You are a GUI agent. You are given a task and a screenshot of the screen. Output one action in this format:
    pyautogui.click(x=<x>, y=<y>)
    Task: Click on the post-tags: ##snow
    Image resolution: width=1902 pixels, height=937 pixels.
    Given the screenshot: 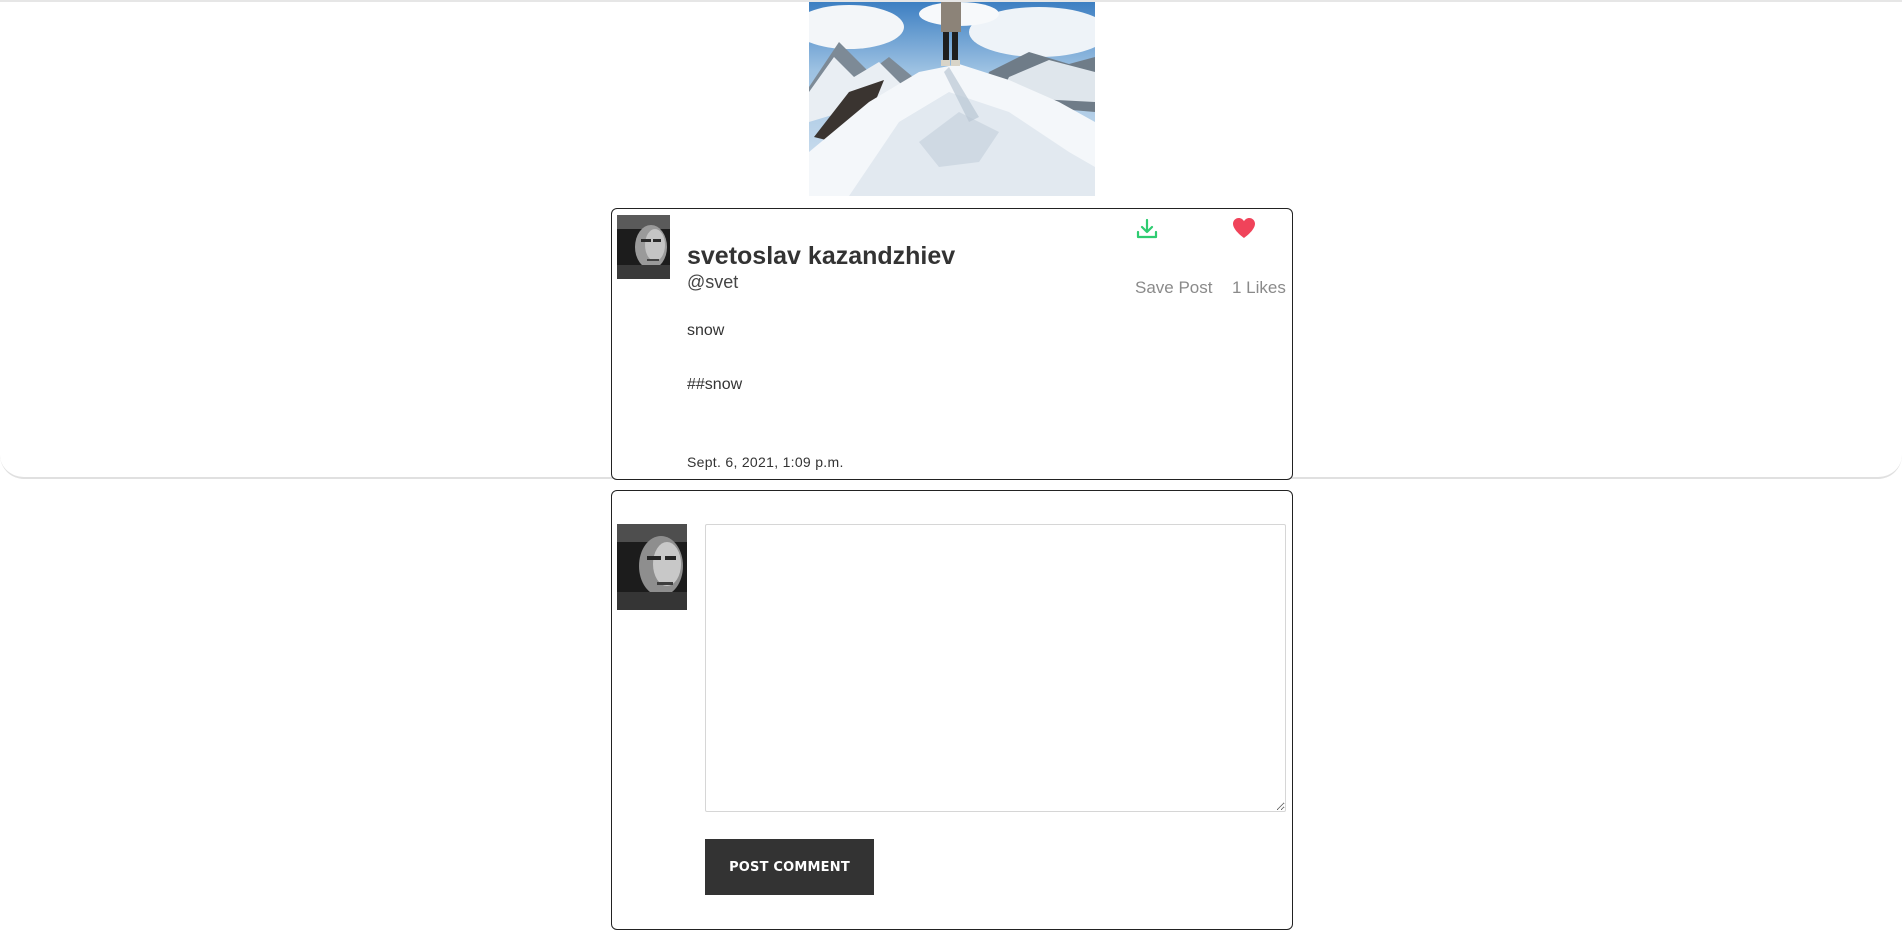 What is the action you would take?
    pyautogui.click(x=714, y=385)
    